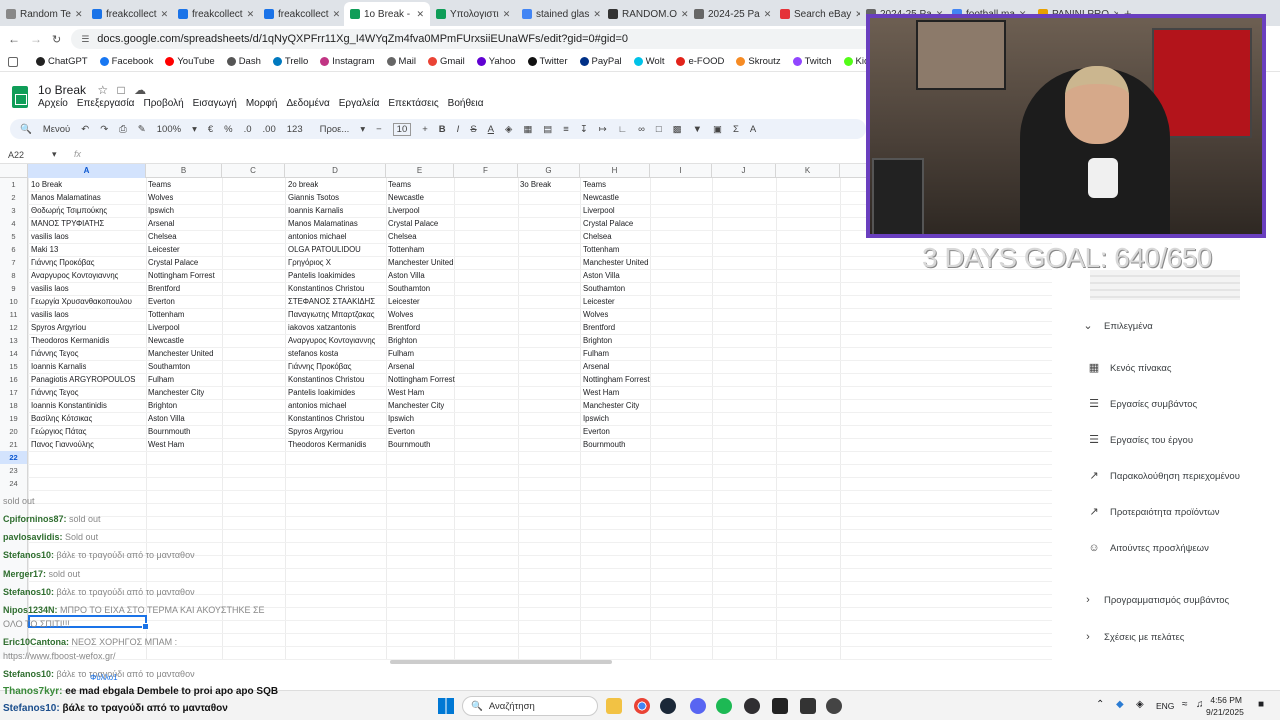 This screenshot has height=720, width=1280. Describe the element at coordinates (584, 129) in the screenshot. I see `vertical-align-icon: ↧` at that location.